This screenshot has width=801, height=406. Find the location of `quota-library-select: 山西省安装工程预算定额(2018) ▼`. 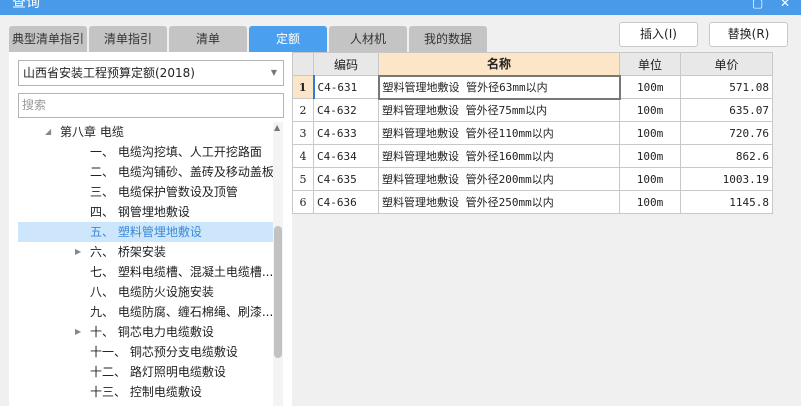

quota-library-select: 山西省安装工程预算定额(2018) ▼ is located at coordinates (151, 73).